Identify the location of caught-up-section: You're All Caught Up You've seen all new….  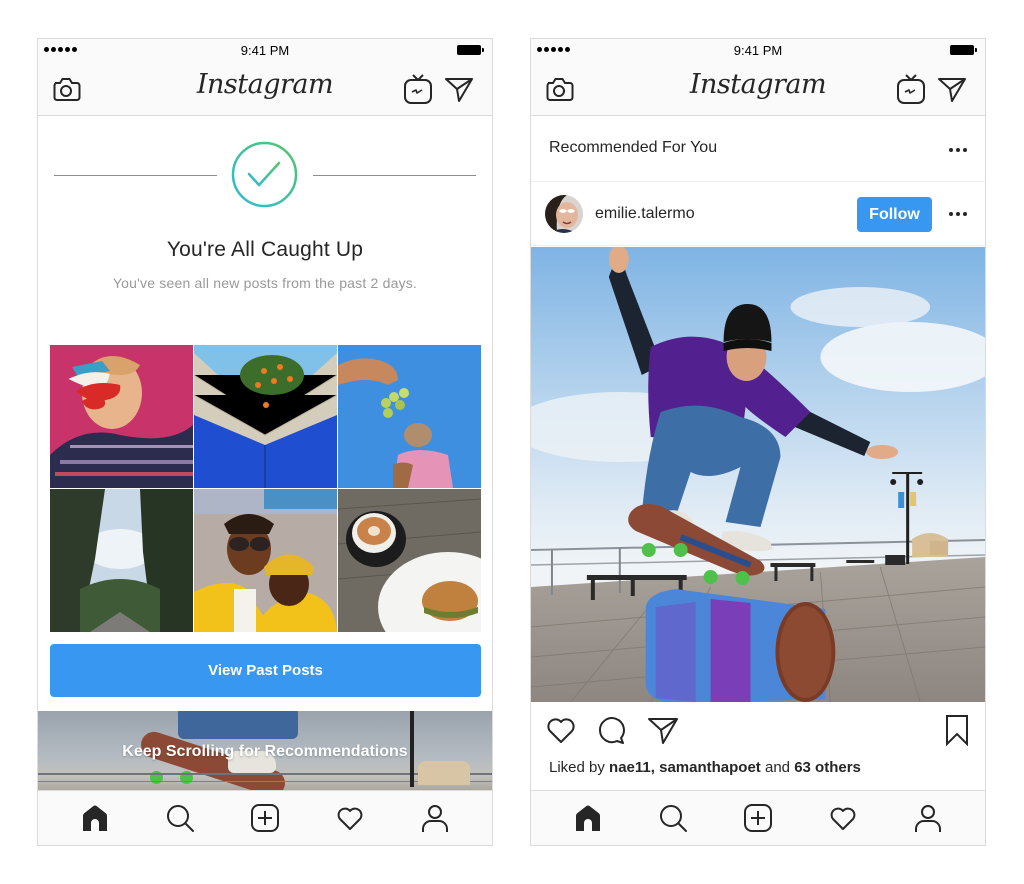
(265, 229).